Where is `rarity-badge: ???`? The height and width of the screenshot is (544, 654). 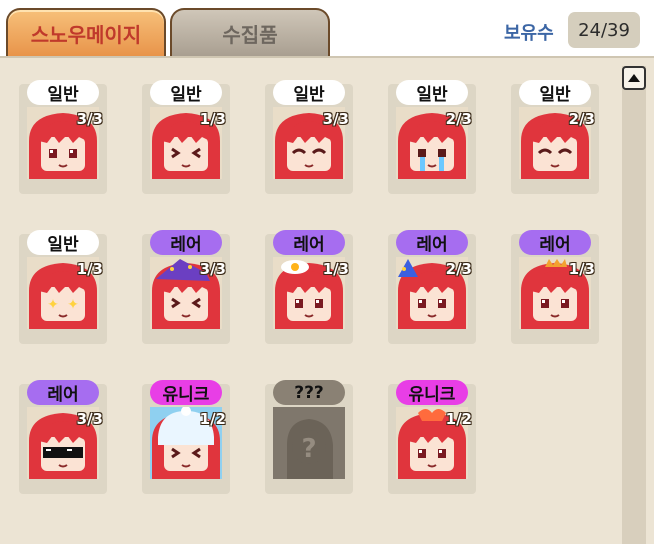 rarity-badge: ??? is located at coordinates (309, 392).